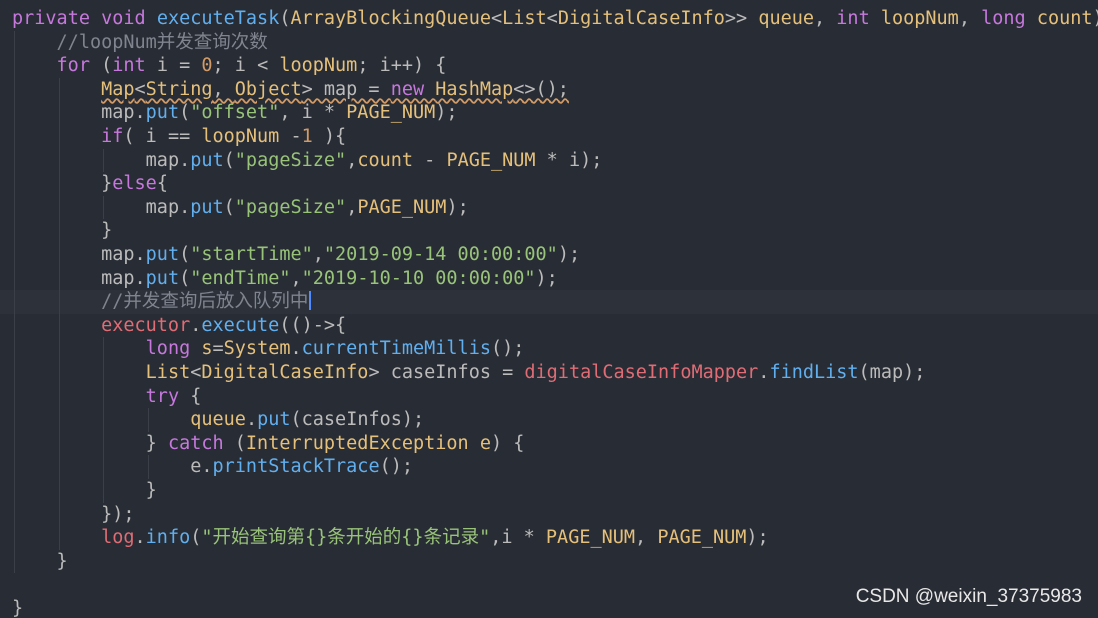 The height and width of the screenshot is (618, 1098). I want to click on code-line: queue.put(caseInfos);, so click(549, 420).